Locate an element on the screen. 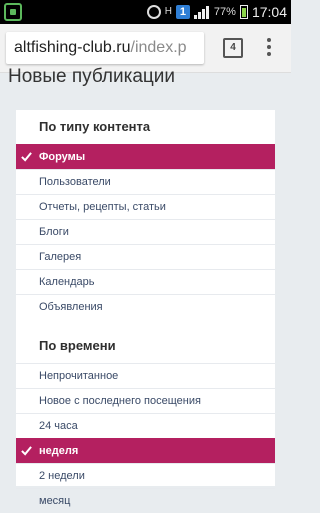 Image resolution: width=320 pixels, height=513 pixels. network-type-label: H is located at coordinates (168, 11).